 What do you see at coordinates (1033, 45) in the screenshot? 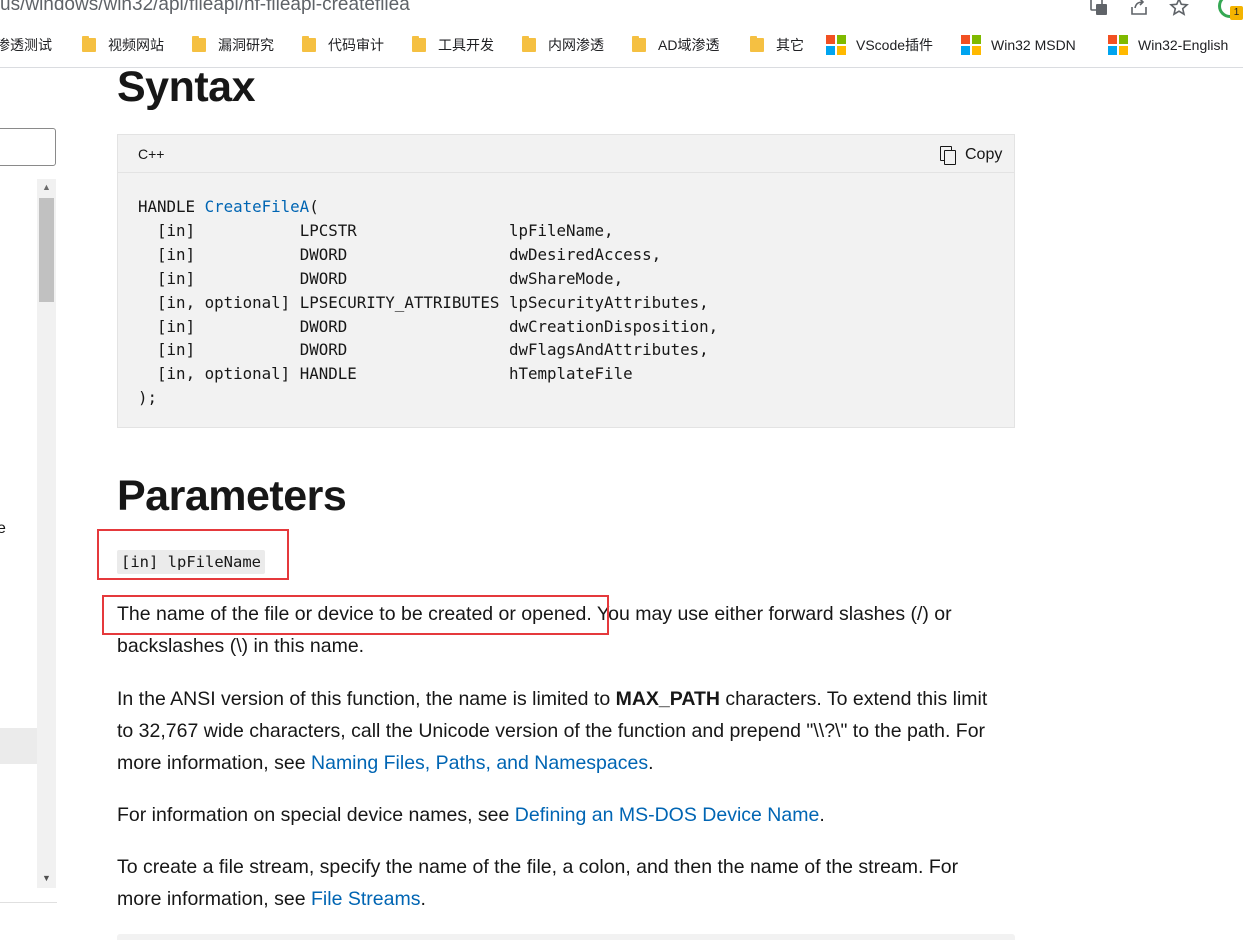
I see `bookmark-label: Win32 MSDN` at bounding box center [1033, 45].